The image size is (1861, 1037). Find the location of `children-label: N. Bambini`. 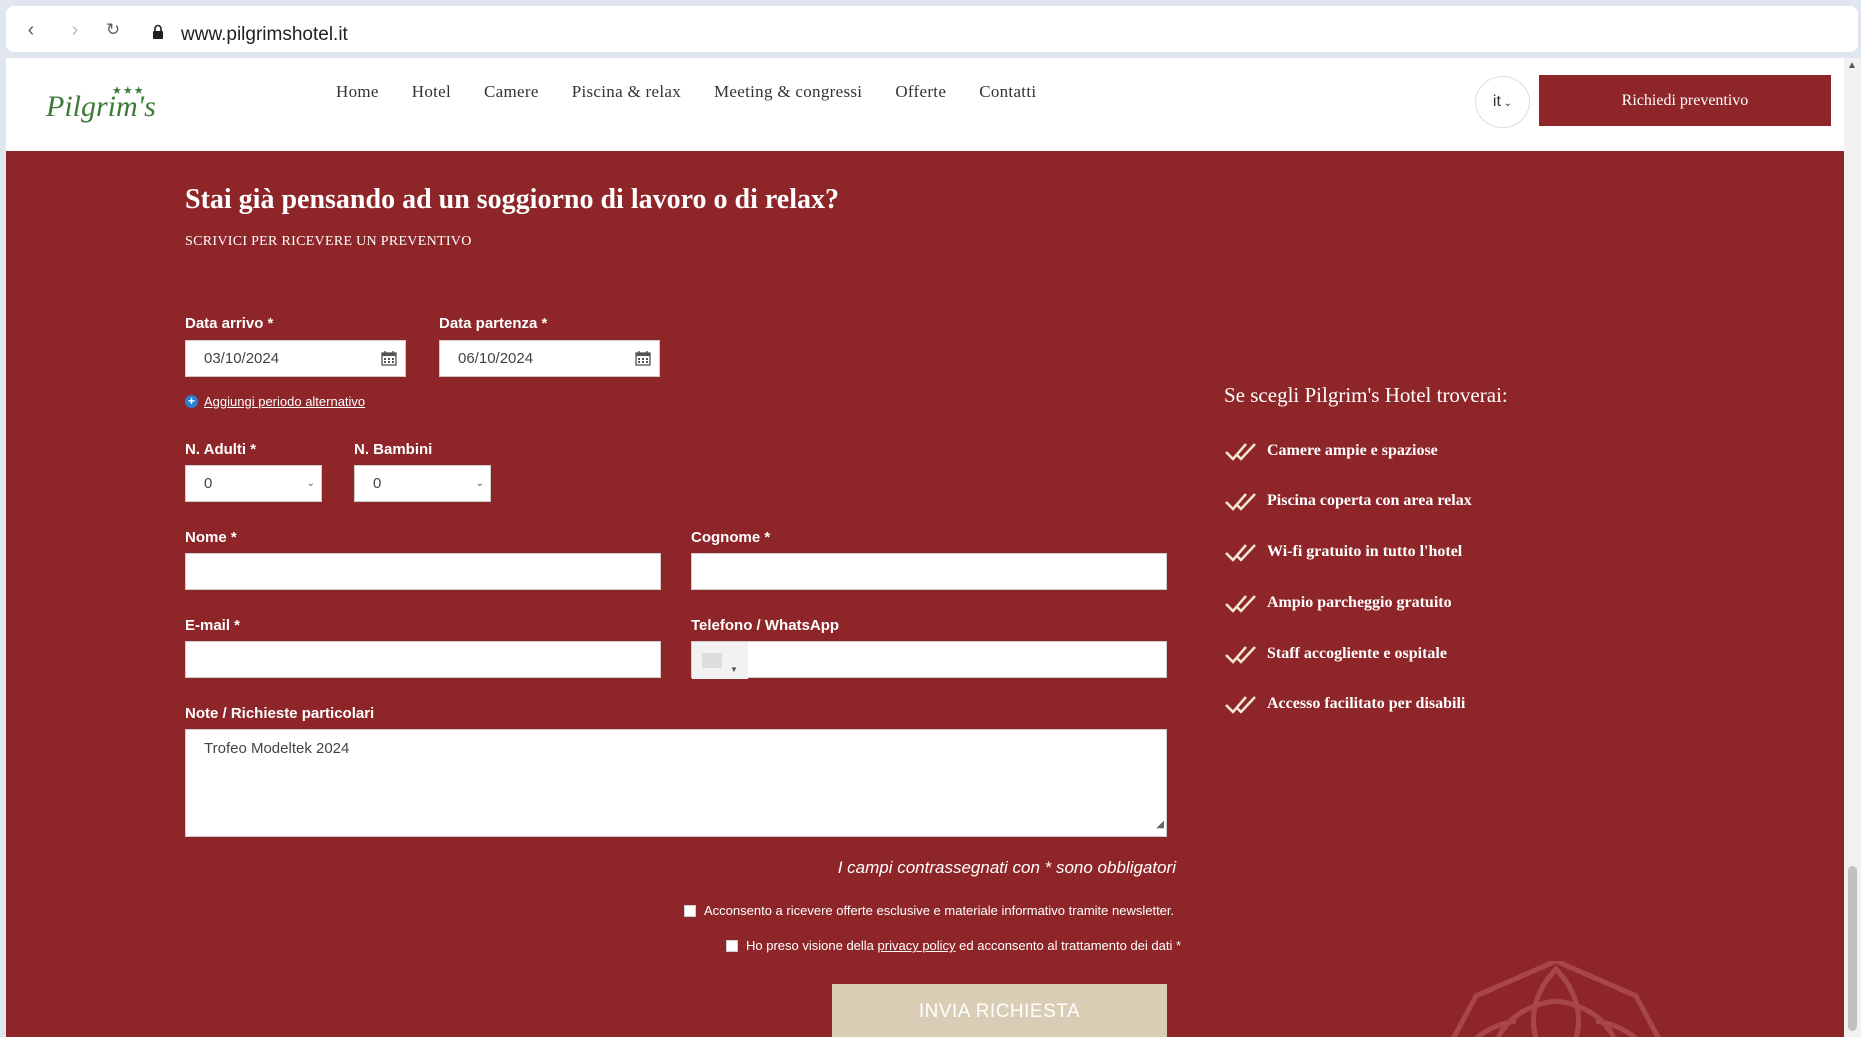

children-label: N. Bambini is located at coordinates (393, 449).